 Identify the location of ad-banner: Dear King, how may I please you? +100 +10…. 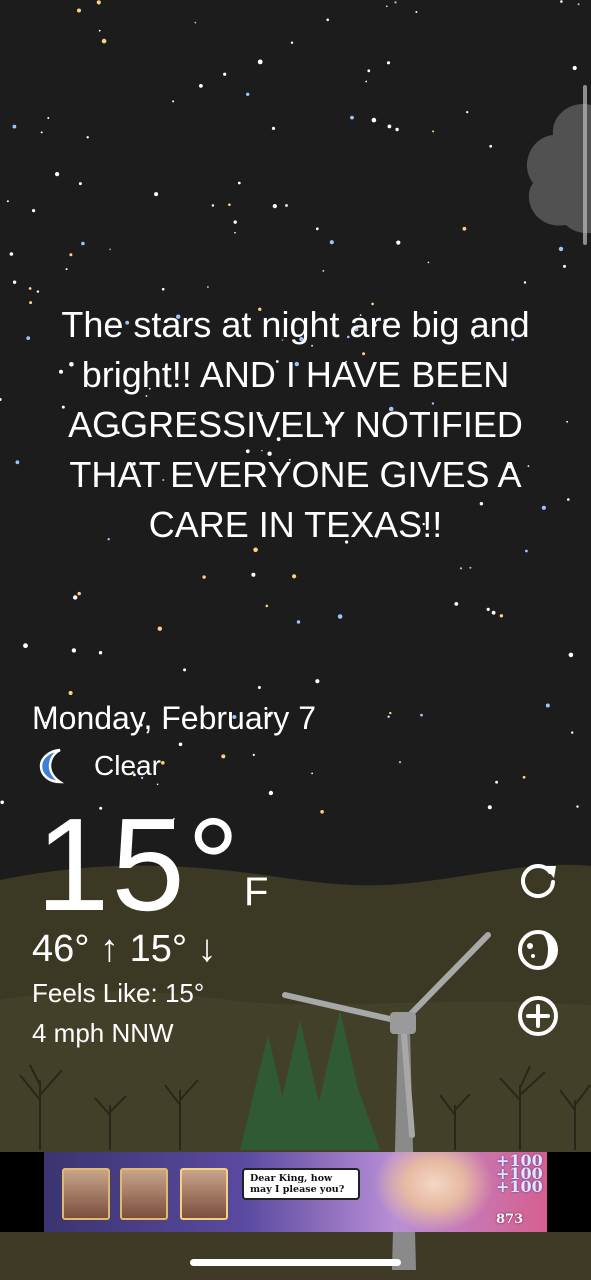
(295, 1192).